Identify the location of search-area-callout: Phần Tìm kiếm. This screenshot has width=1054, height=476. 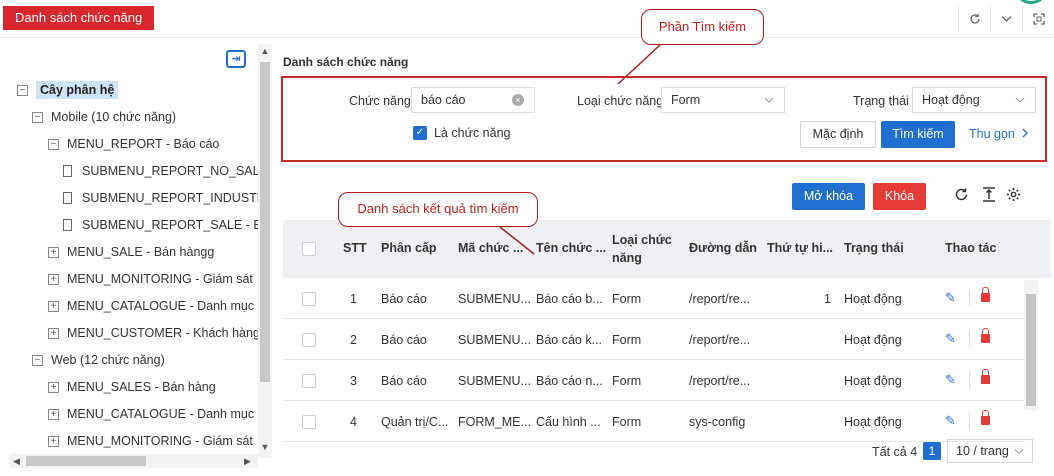
(702, 27).